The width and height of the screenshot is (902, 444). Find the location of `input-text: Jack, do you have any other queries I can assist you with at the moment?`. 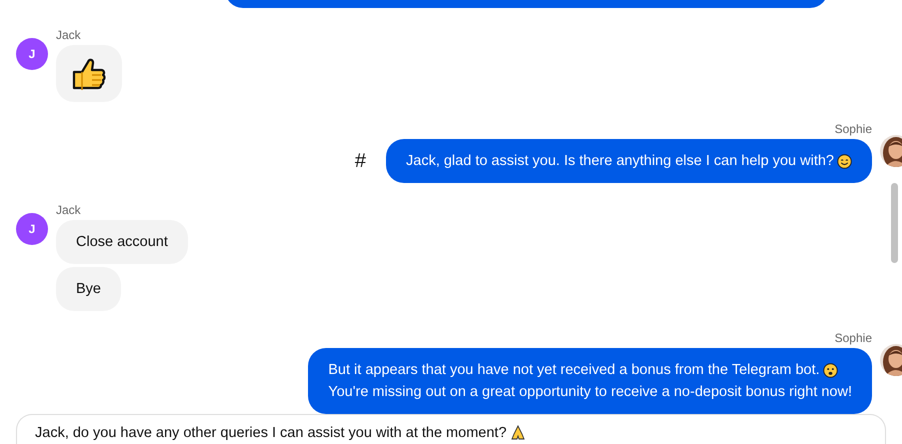

input-text: Jack, do you have any other queries I can assist you with at the moment? is located at coordinates (271, 433).